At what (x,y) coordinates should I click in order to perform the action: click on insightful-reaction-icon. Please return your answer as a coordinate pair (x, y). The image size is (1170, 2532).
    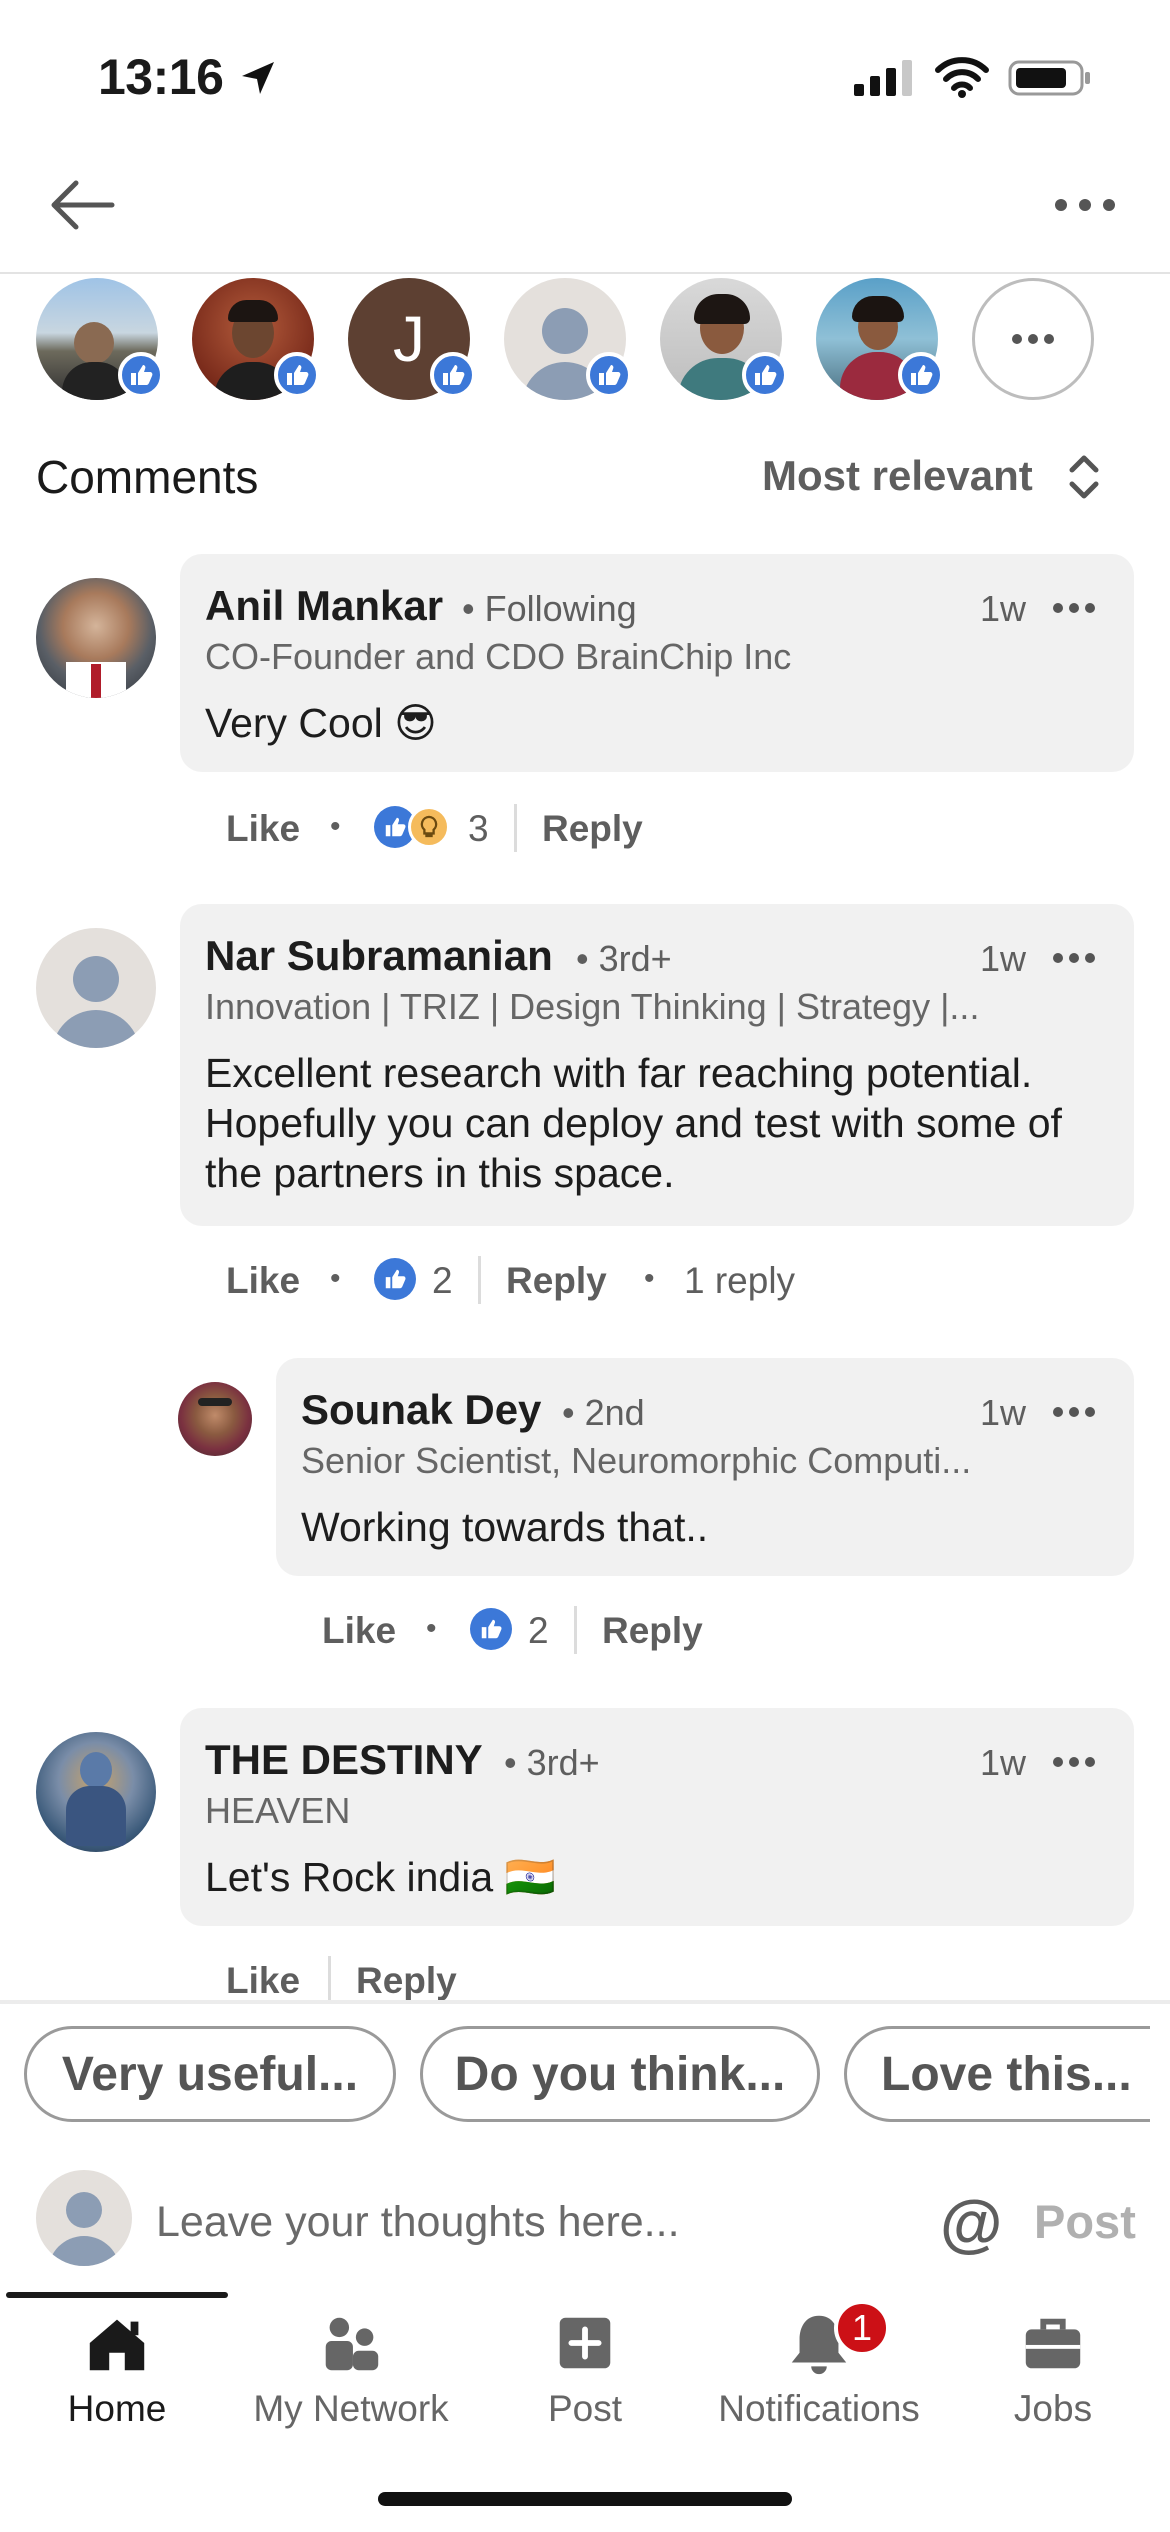
    Looking at the image, I should click on (429, 827).